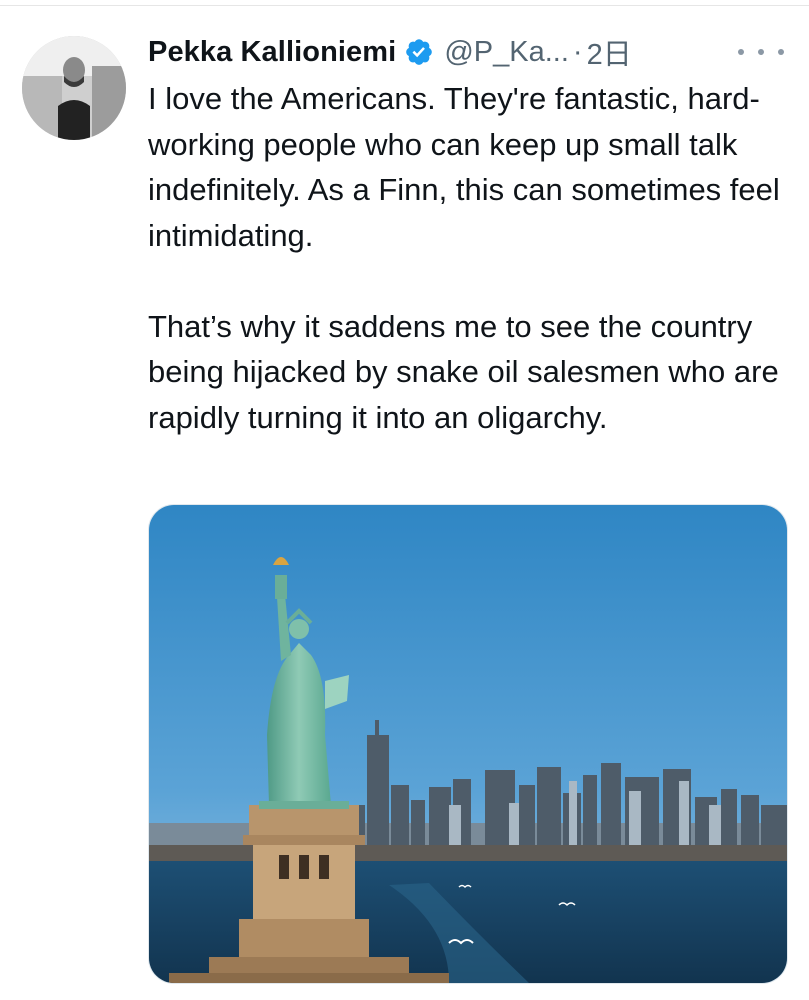  What do you see at coordinates (609, 52) in the screenshot?
I see `tweet-timestamp: 2日` at bounding box center [609, 52].